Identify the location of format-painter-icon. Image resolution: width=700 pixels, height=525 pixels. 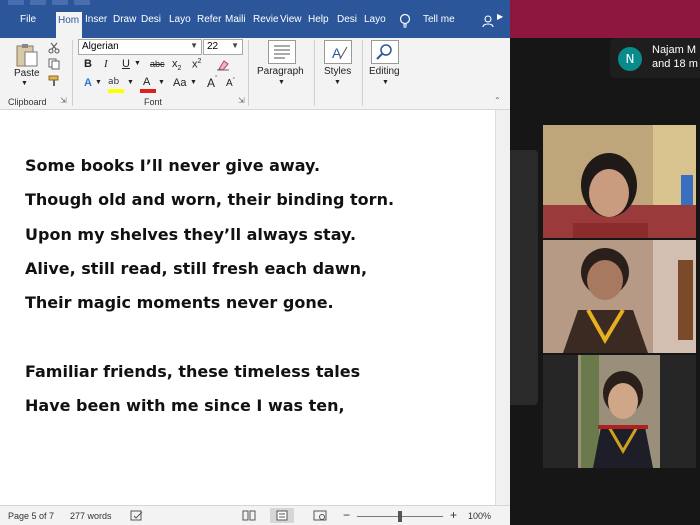
(54, 81).